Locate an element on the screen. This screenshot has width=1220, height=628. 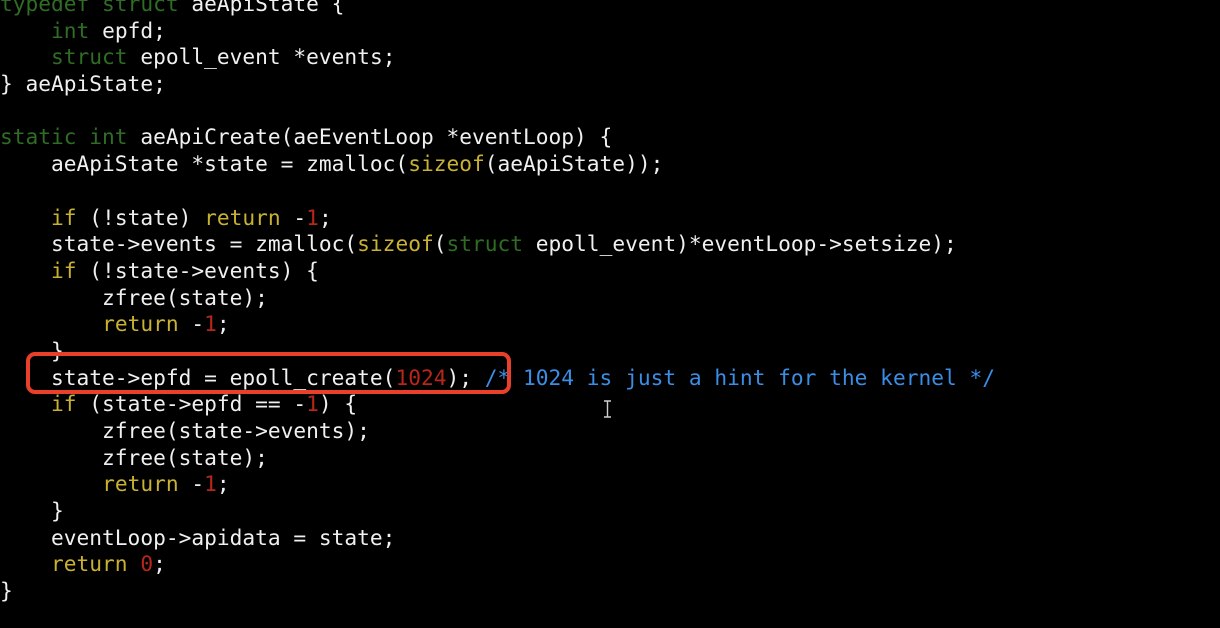
code-token: ) { is located at coordinates (338, 404).